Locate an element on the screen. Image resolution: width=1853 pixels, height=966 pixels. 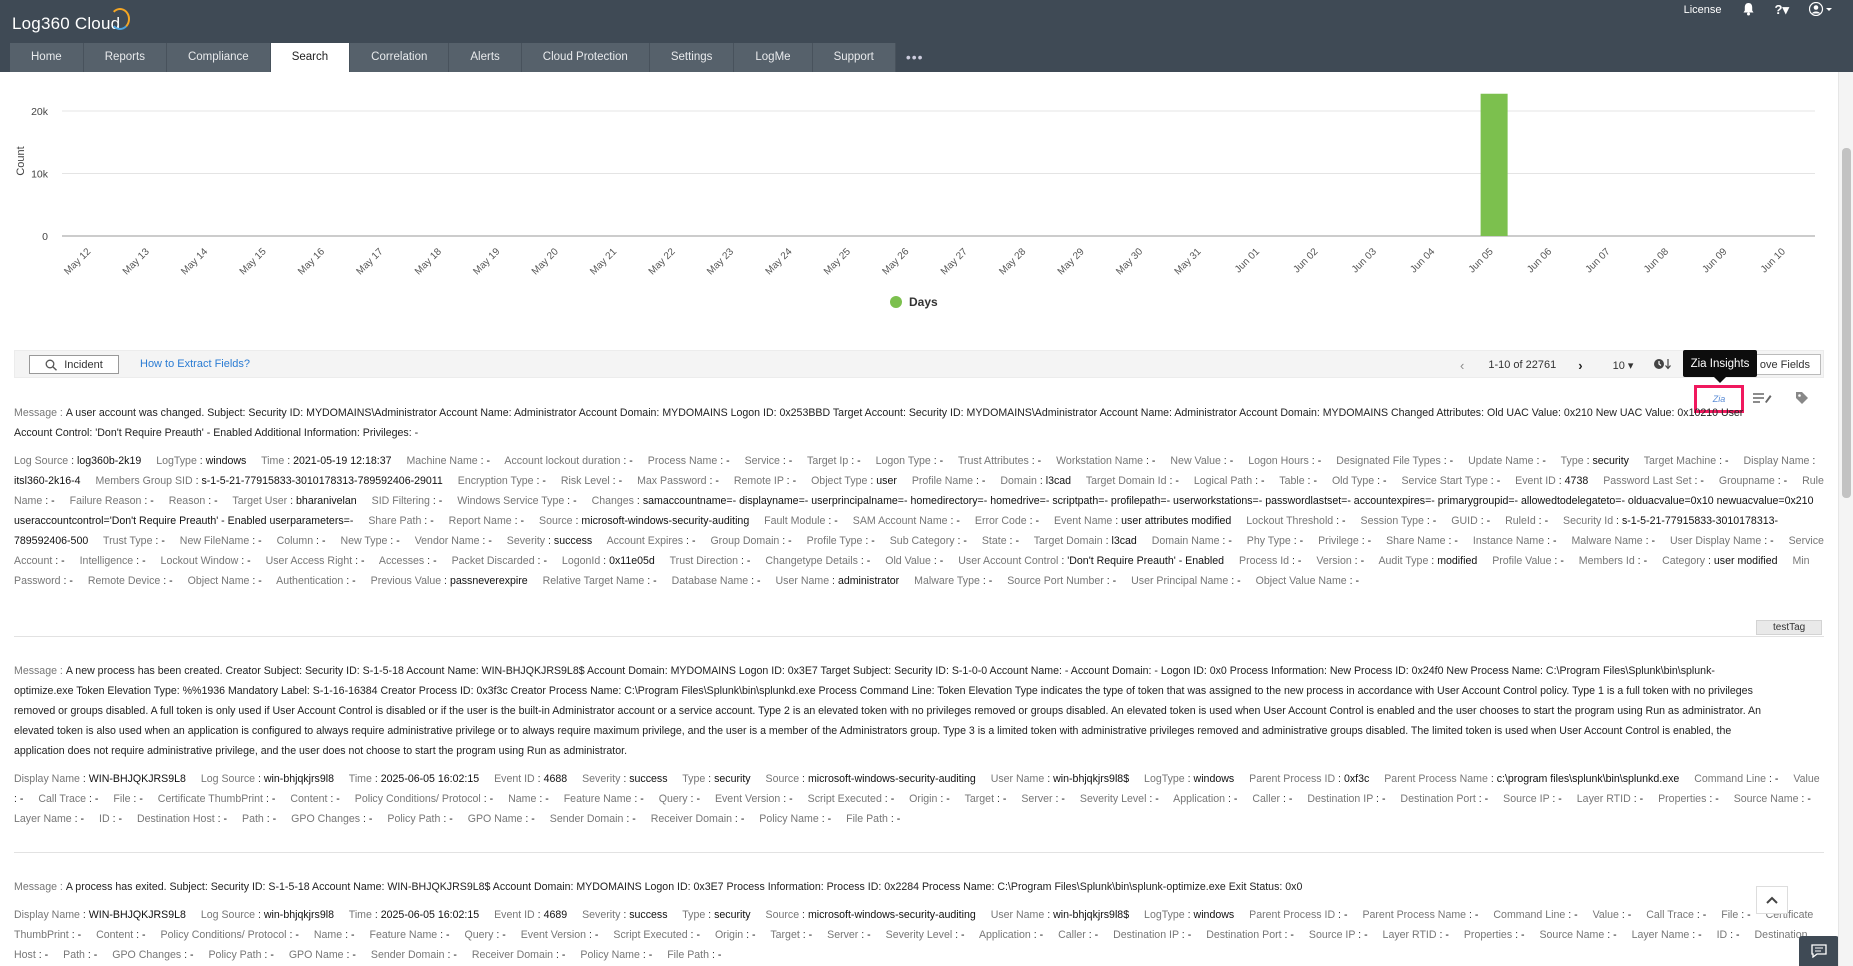
help-icon: ?▾ is located at coordinates (1782, 10).